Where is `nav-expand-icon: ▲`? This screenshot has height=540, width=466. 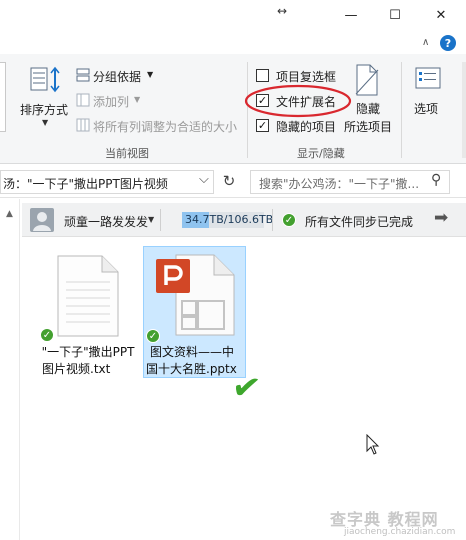 nav-expand-icon: ▲ is located at coordinates (9, 214).